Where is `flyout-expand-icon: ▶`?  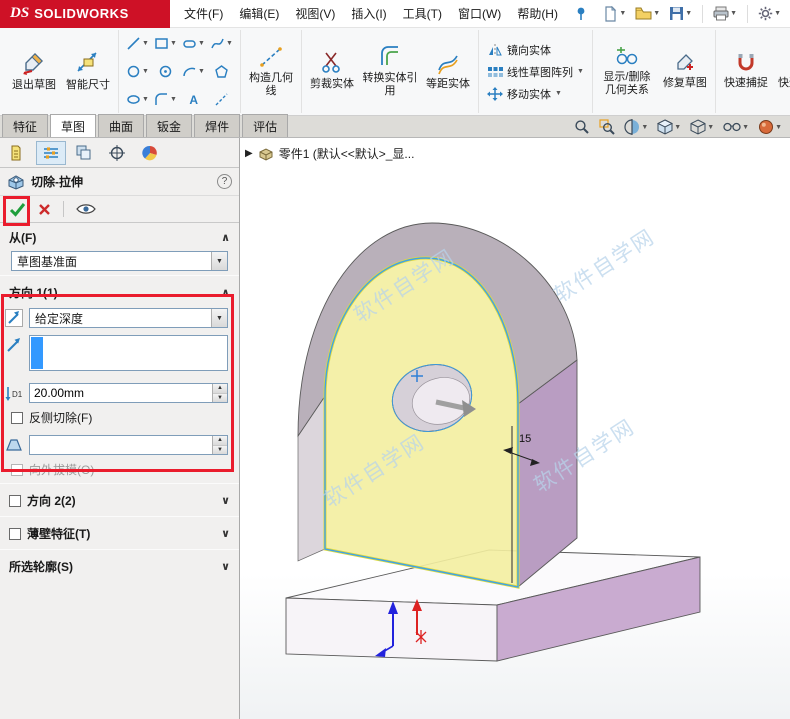 flyout-expand-icon: ▶ is located at coordinates (249, 153).